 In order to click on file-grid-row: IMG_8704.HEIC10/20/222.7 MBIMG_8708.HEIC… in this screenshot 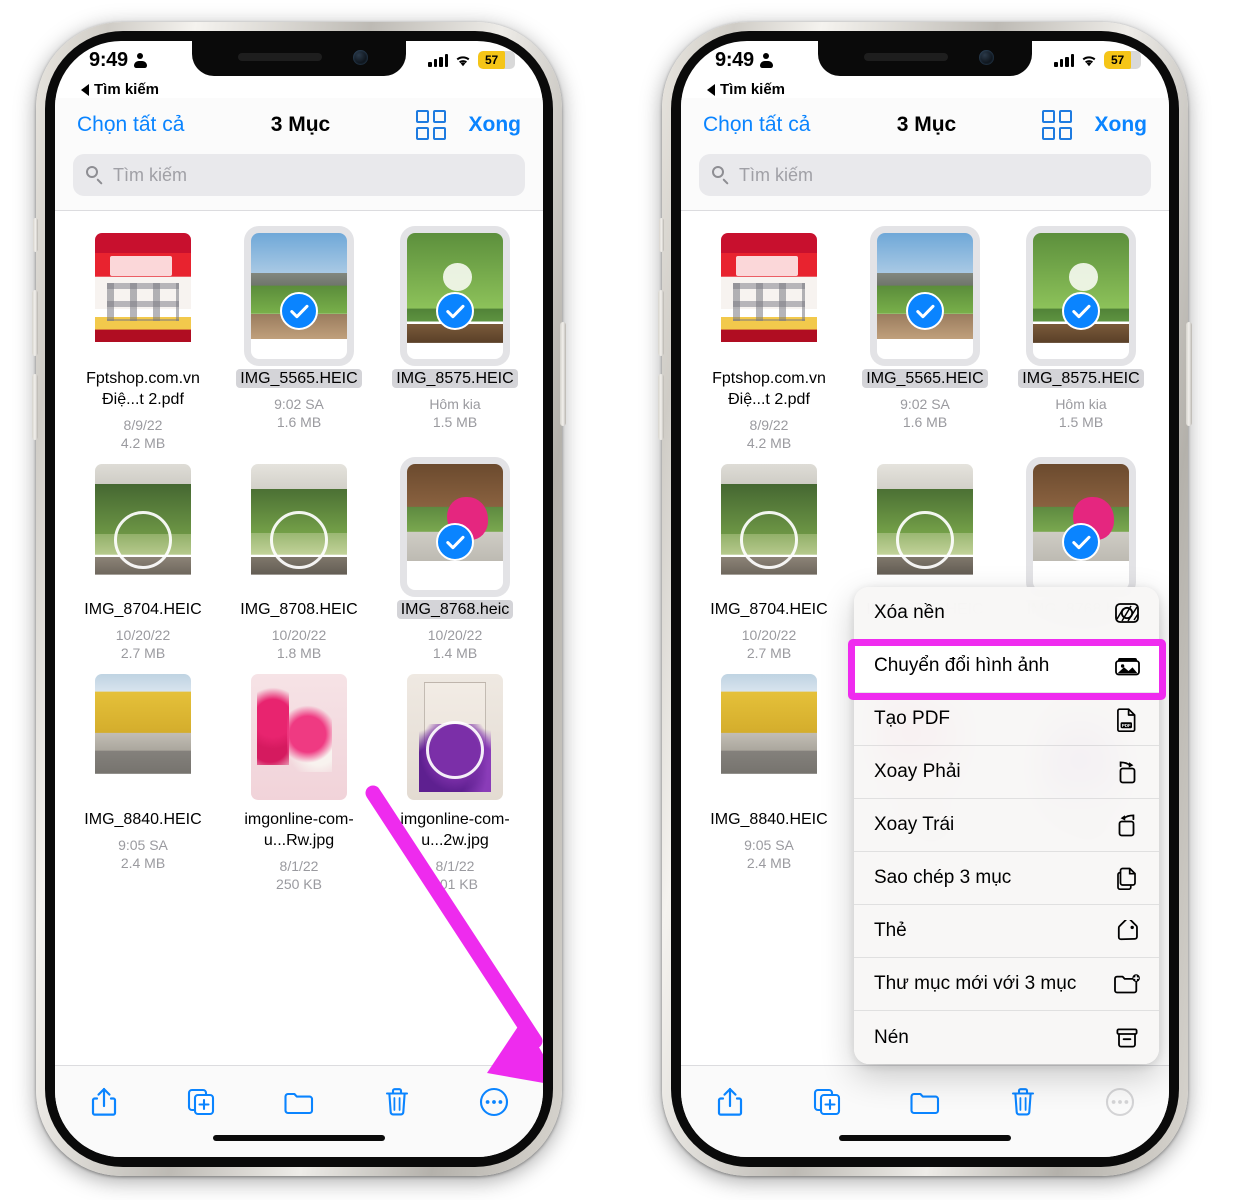, I will do `click(299, 564)`.